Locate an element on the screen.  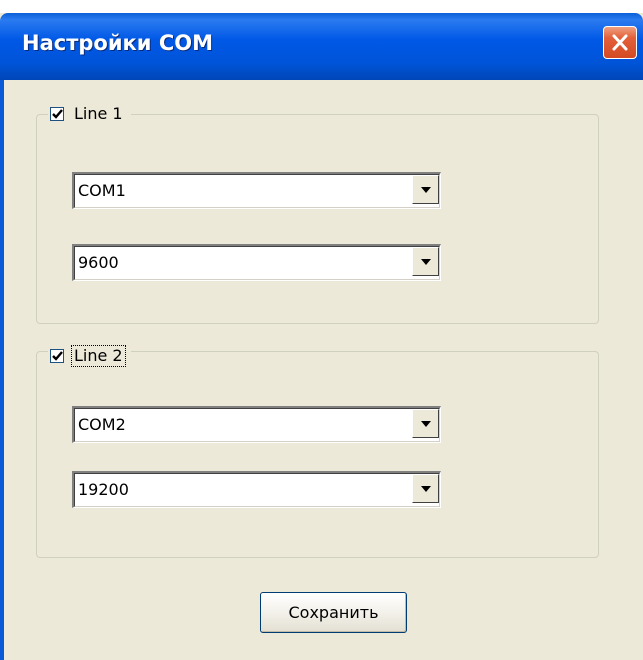
line-2-checkbox is located at coordinates (57, 356).